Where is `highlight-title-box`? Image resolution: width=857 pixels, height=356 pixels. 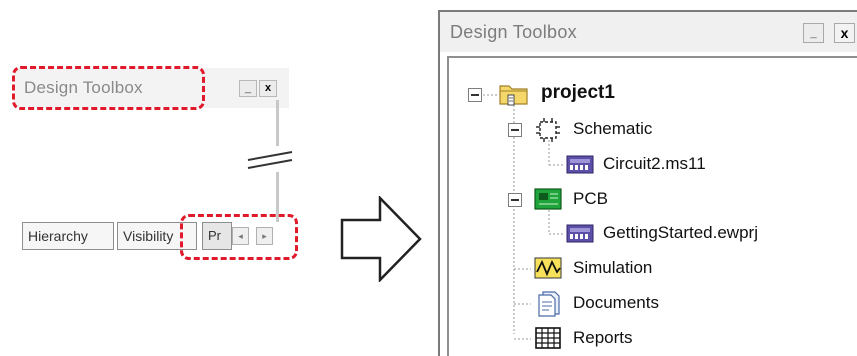 highlight-title-box is located at coordinates (108, 88).